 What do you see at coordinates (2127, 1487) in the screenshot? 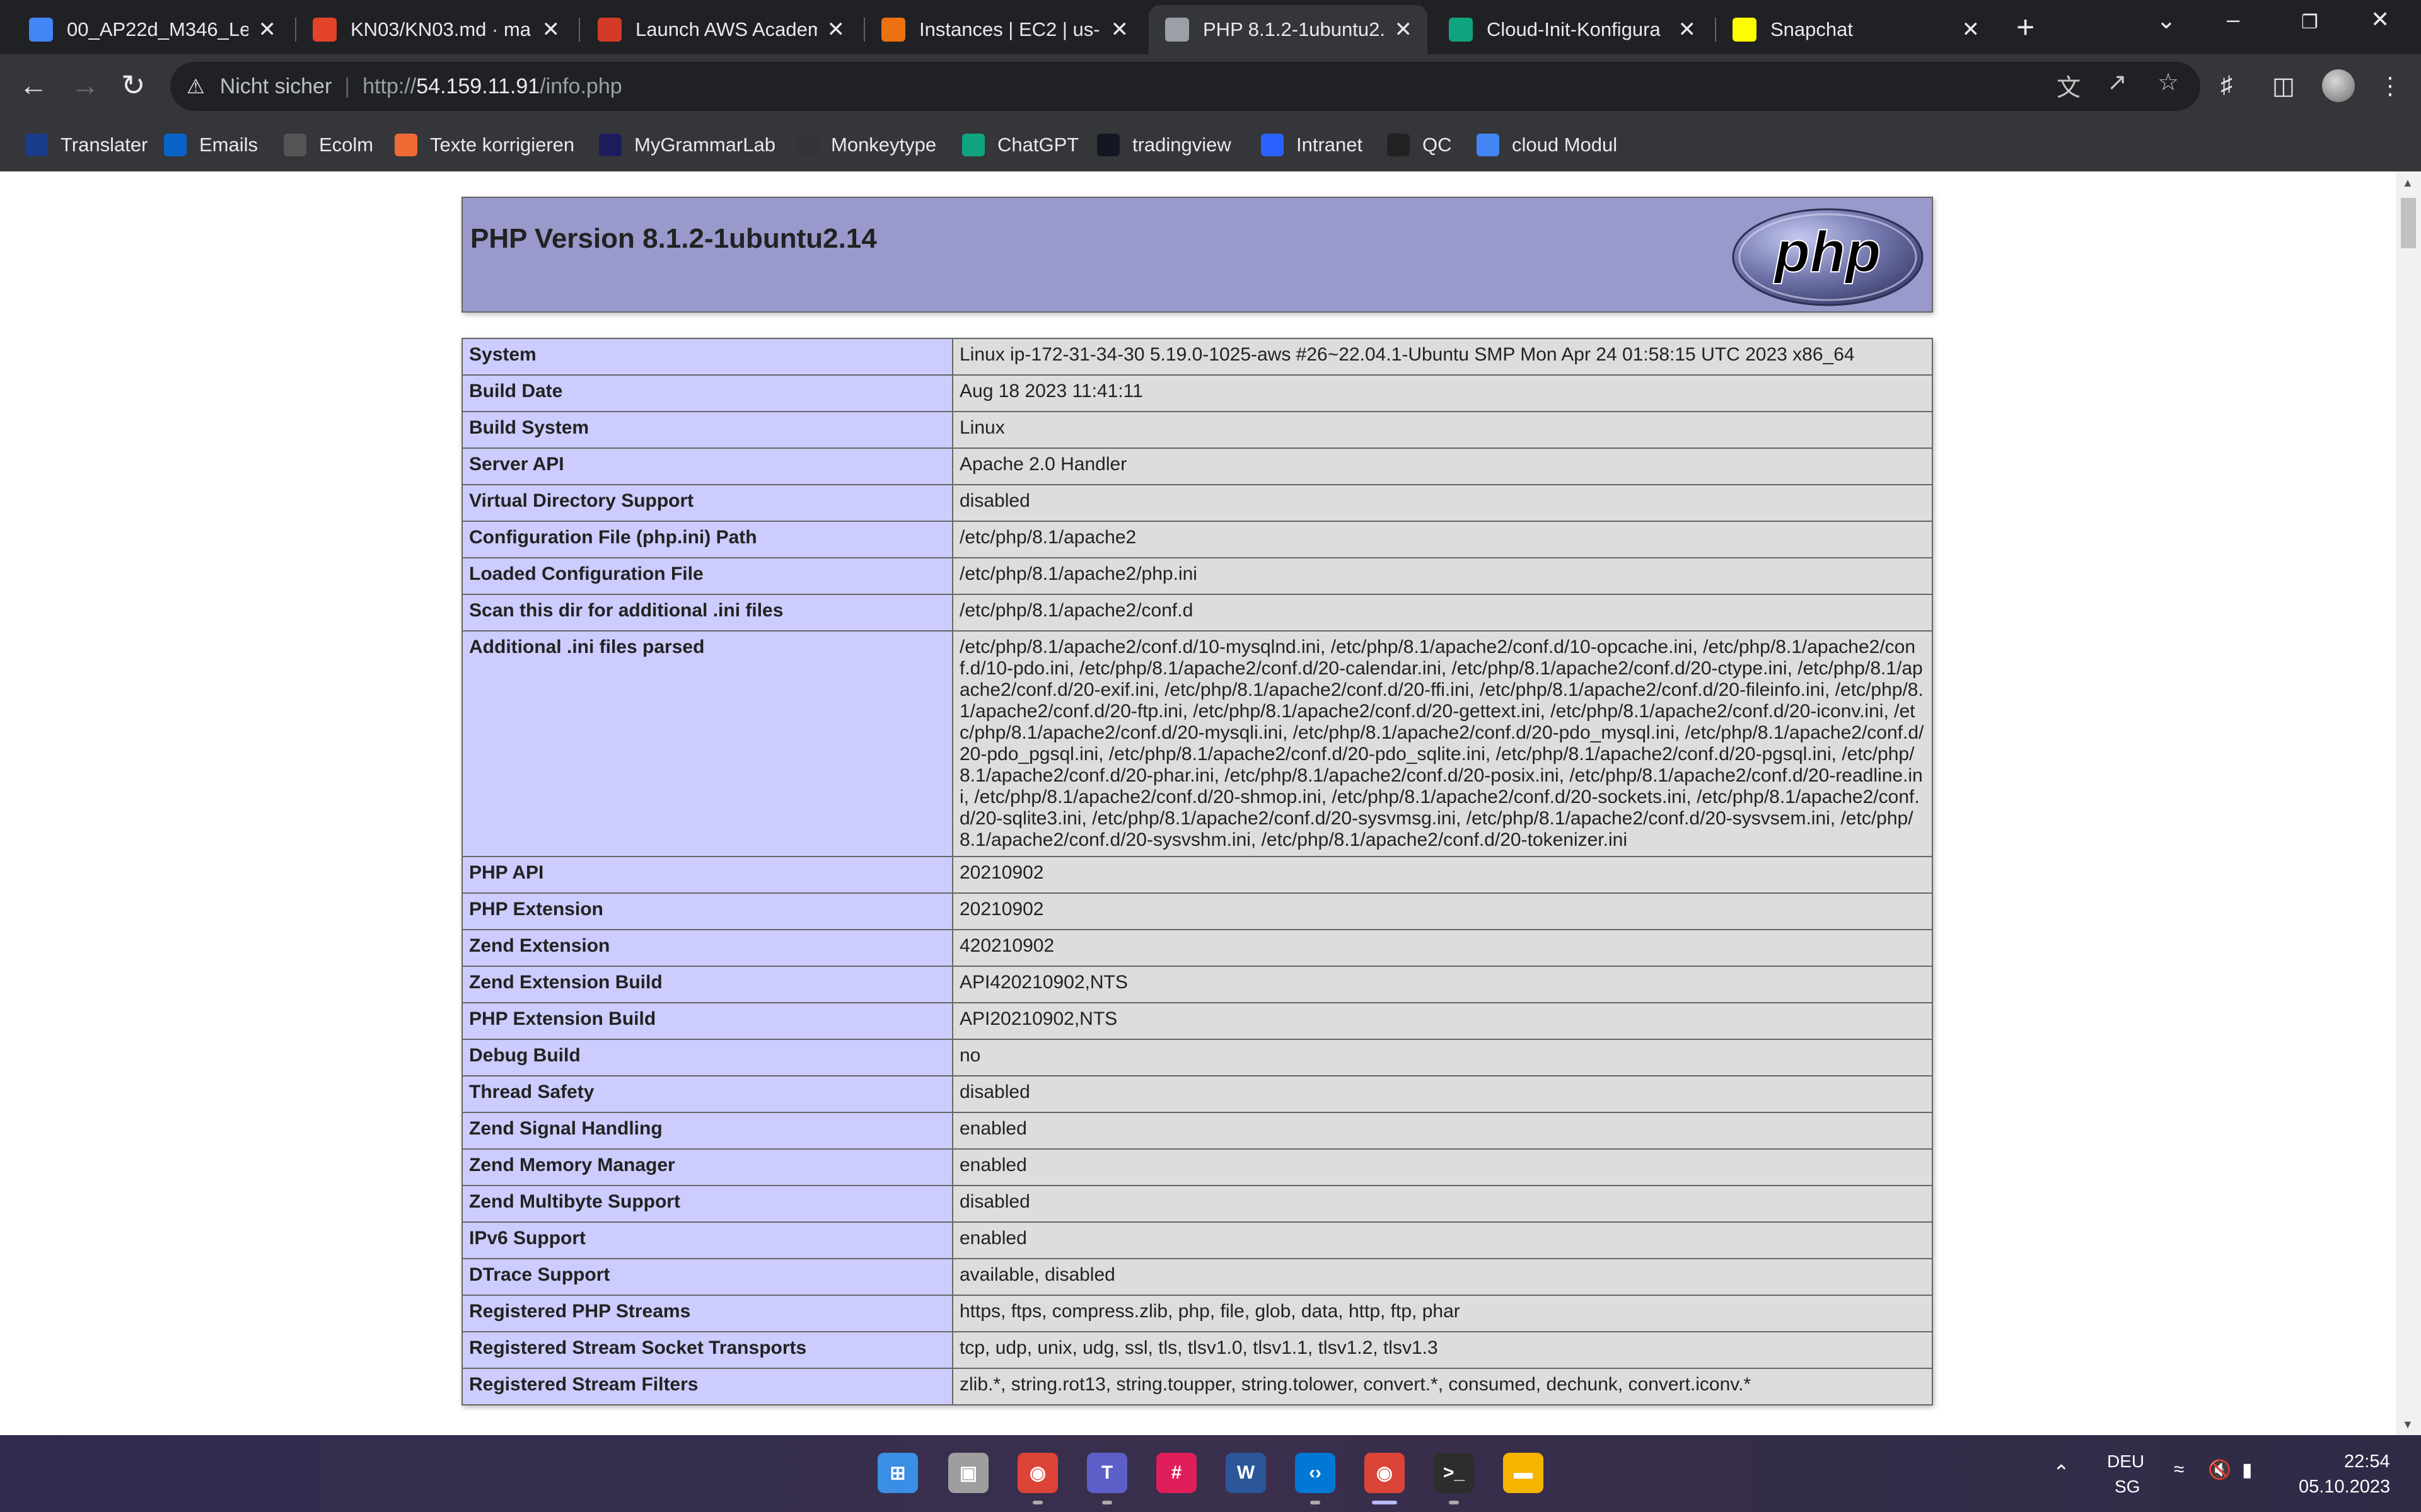
I see `keyboard-region: SG` at bounding box center [2127, 1487].